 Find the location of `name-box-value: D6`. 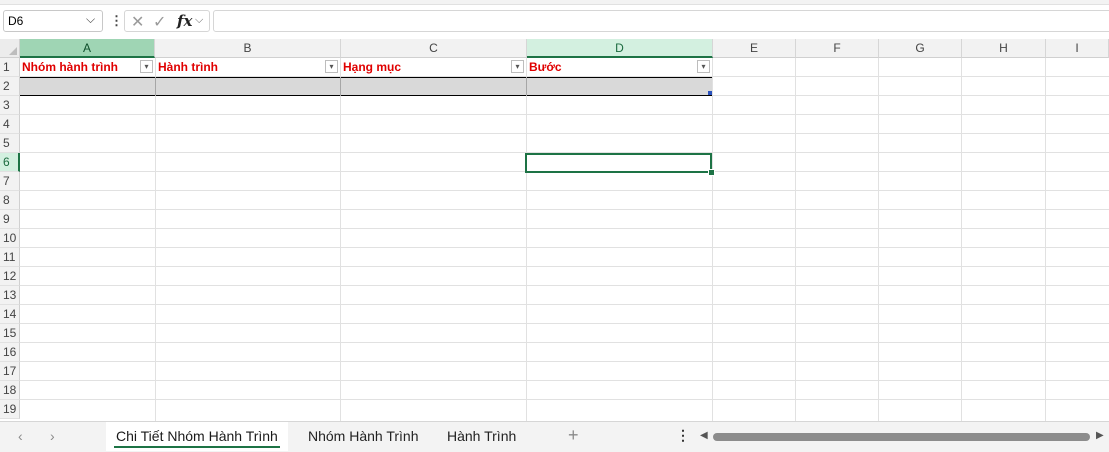

name-box-value: D6 is located at coordinates (16, 21).